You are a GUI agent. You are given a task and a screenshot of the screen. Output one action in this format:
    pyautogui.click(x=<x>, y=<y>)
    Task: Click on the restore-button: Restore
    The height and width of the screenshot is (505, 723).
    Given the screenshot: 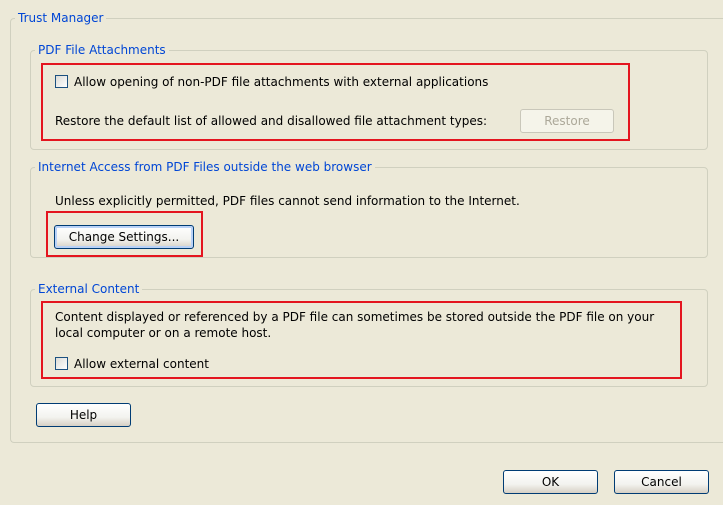 What is the action you would take?
    pyautogui.click(x=567, y=121)
    